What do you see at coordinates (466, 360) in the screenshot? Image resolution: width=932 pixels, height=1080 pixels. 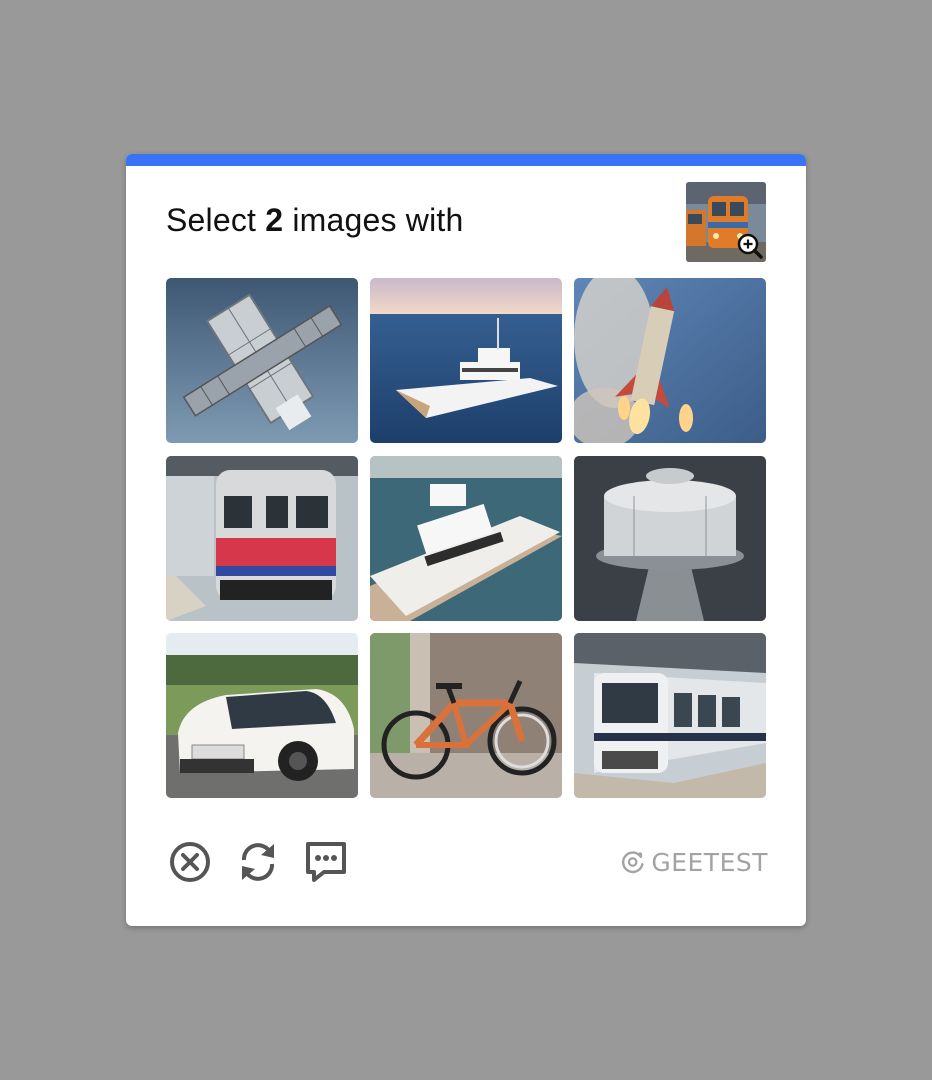 I see `tile-yacht` at bounding box center [466, 360].